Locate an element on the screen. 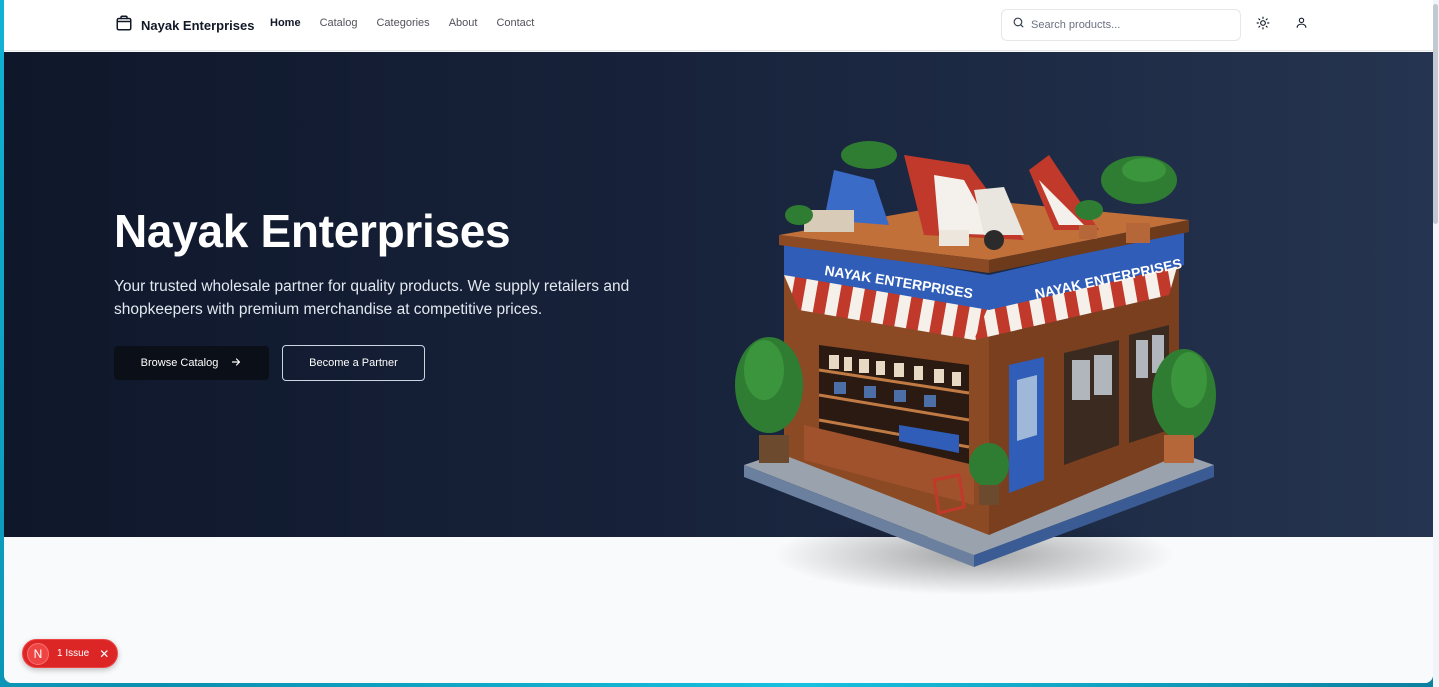  next-logo-icon: N is located at coordinates (38, 653).